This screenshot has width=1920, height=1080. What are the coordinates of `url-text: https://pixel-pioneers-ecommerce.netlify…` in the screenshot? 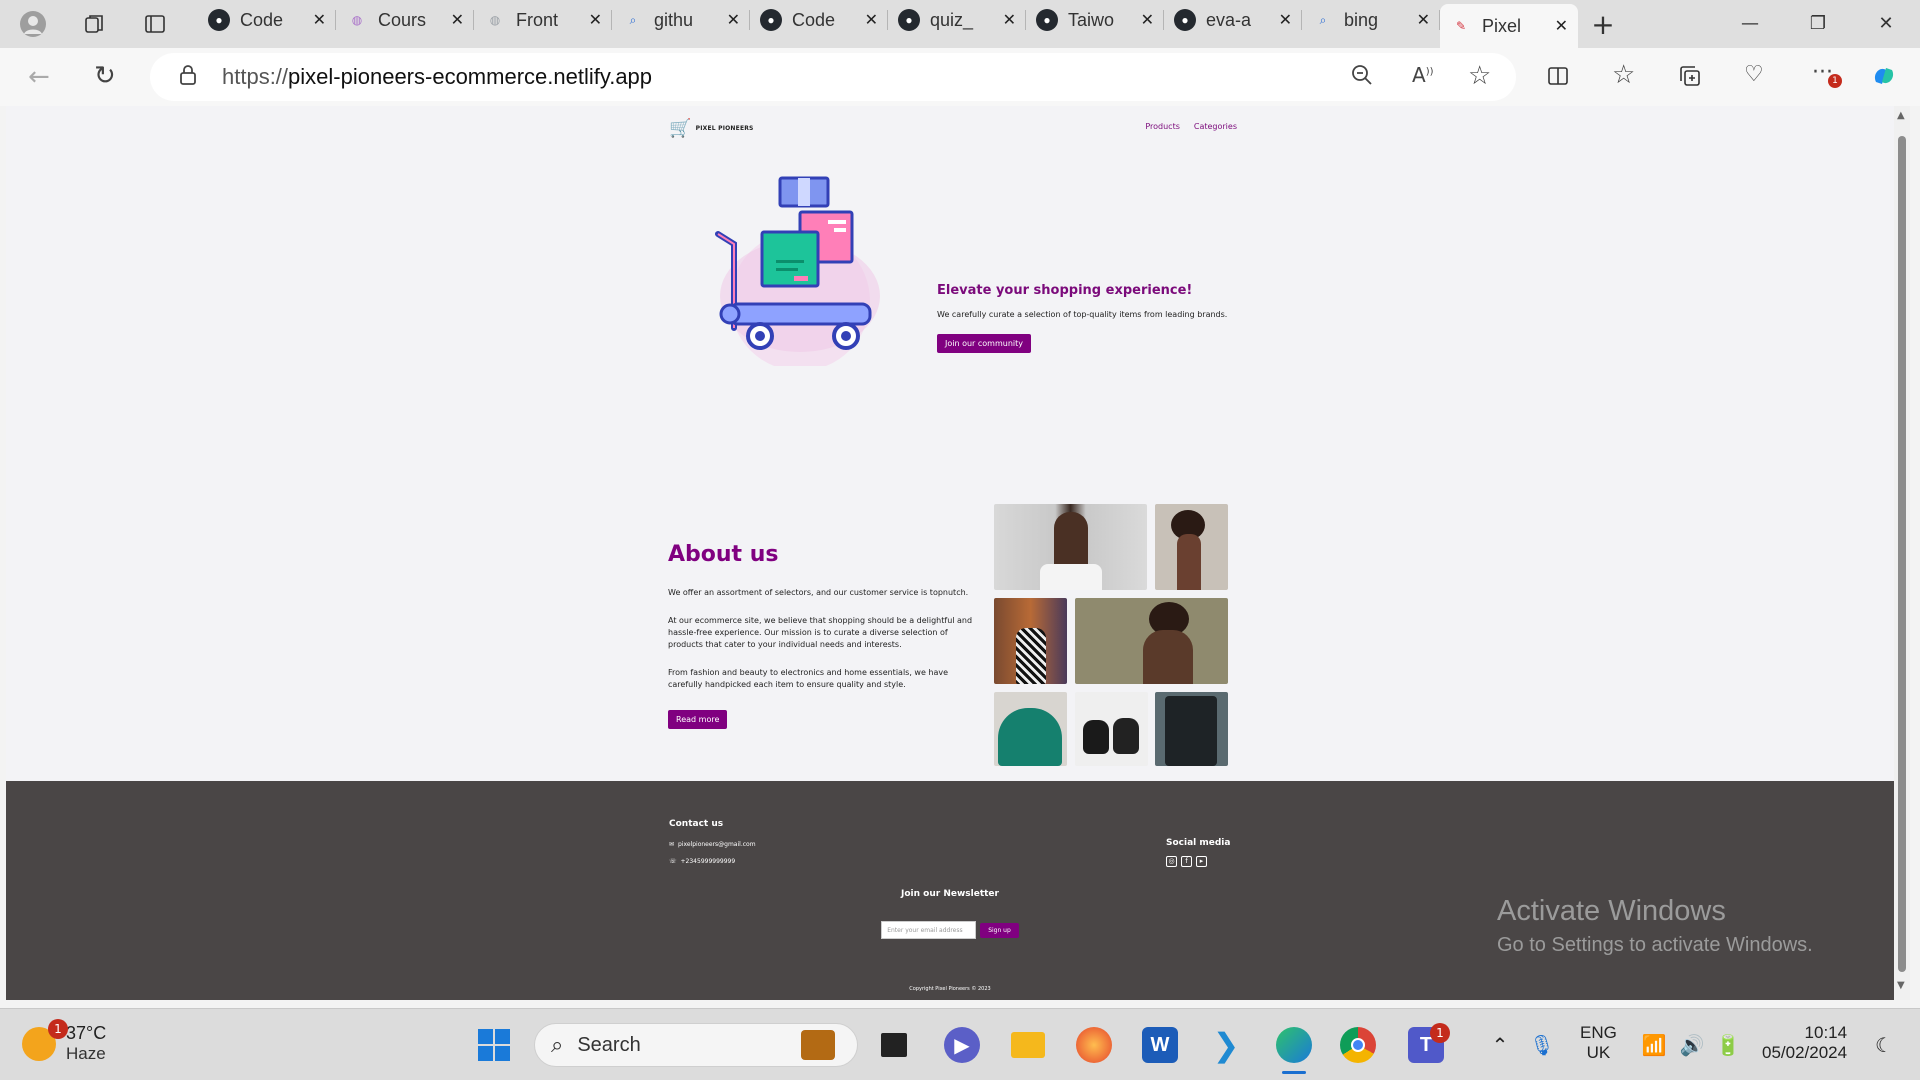 It's located at (437, 77).